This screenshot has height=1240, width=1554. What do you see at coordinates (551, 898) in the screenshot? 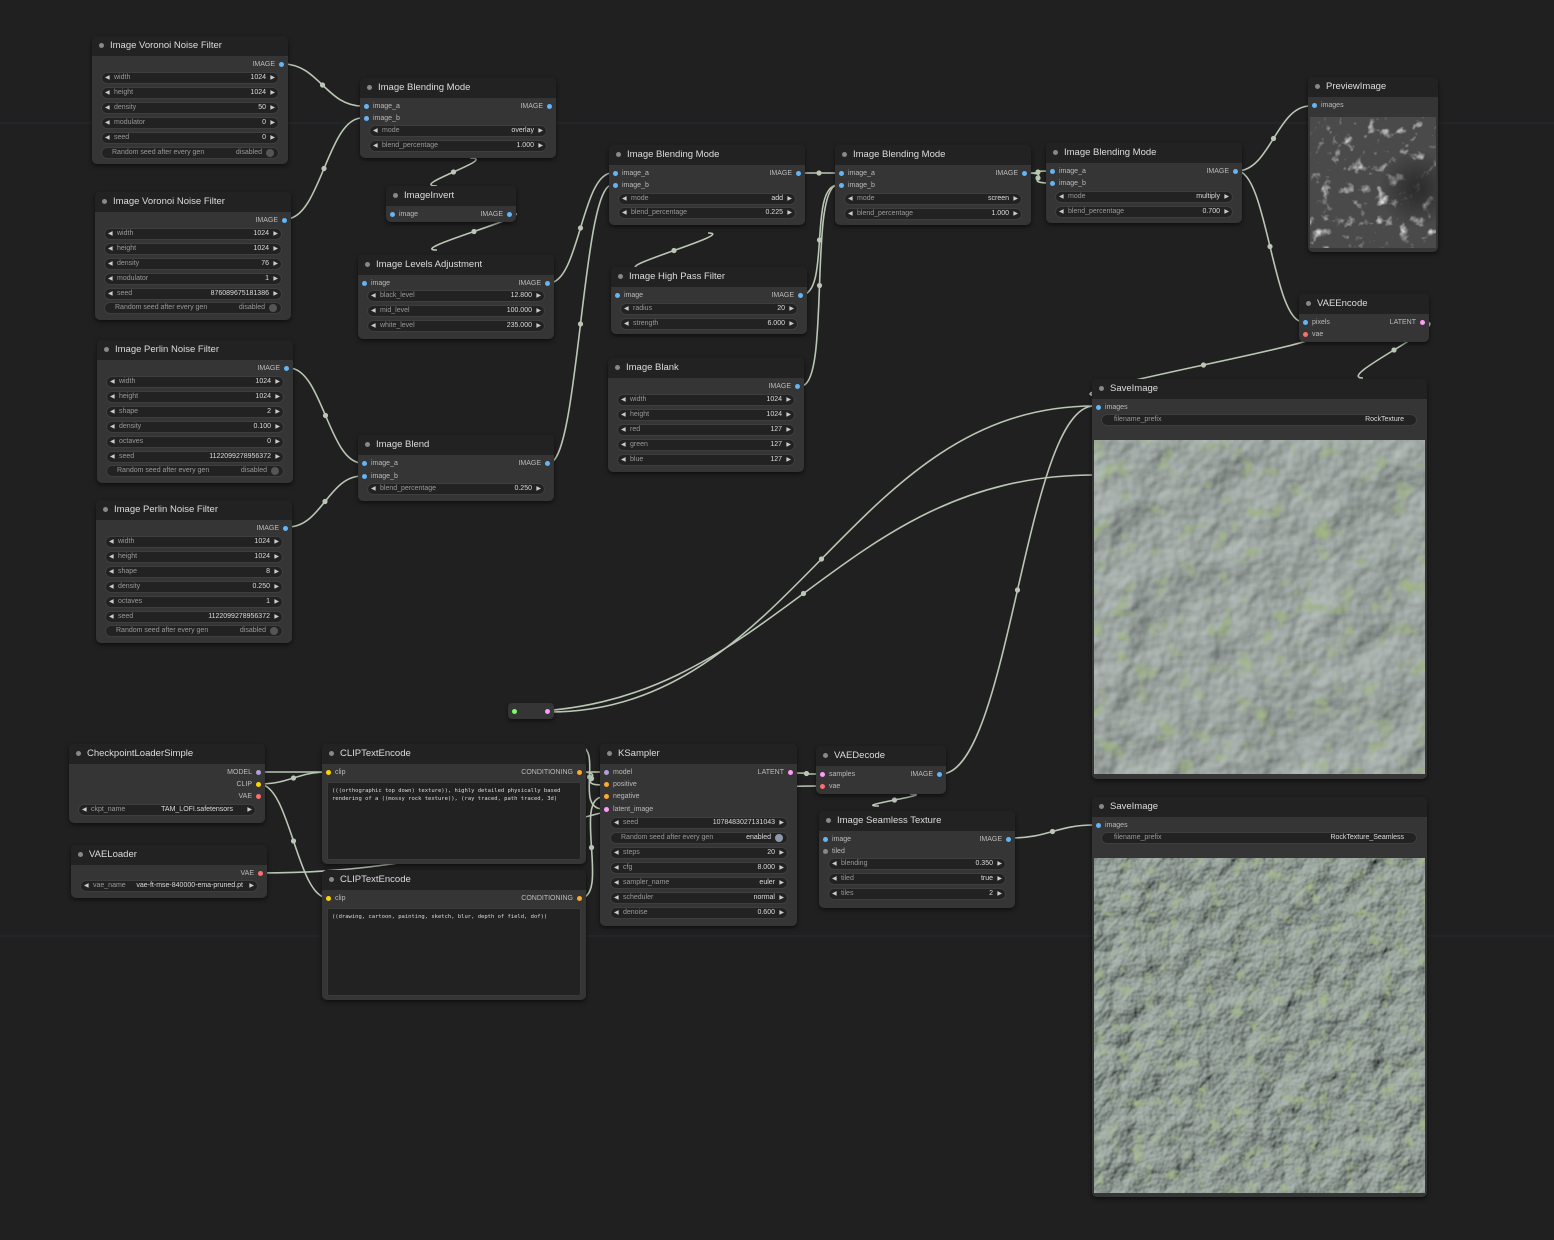
I see `output-conditioning: CONDITIONING` at bounding box center [551, 898].